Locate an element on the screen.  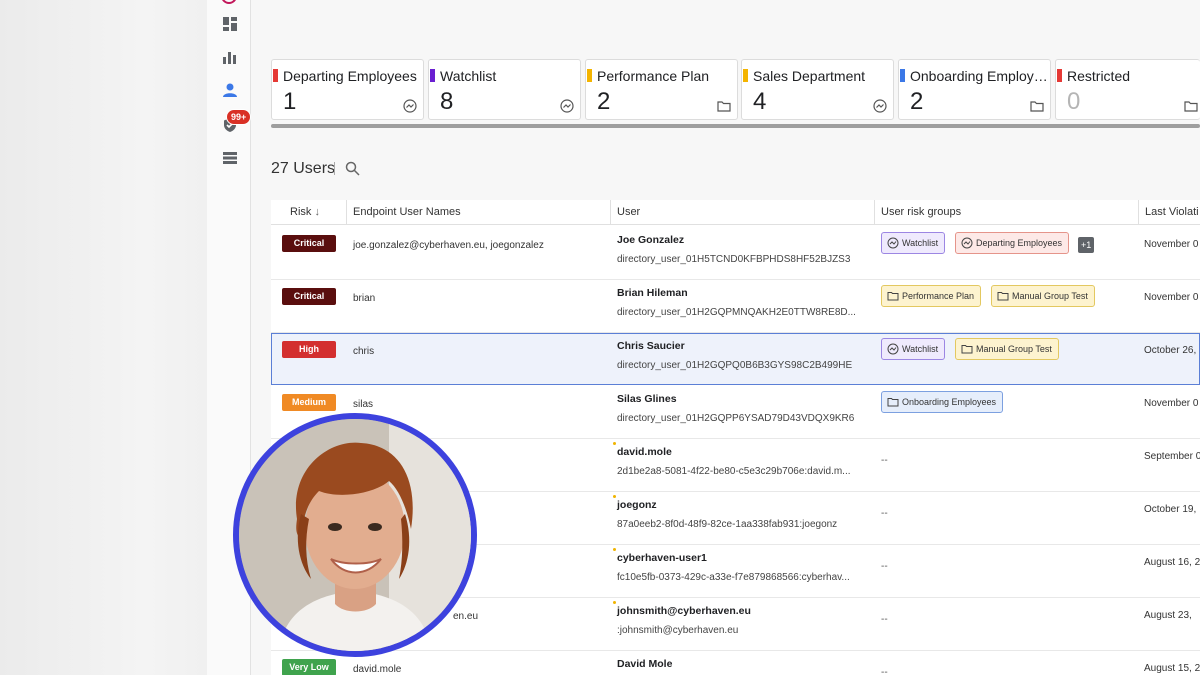
endpoint-names: en.eu is located at coordinates (466, 616).